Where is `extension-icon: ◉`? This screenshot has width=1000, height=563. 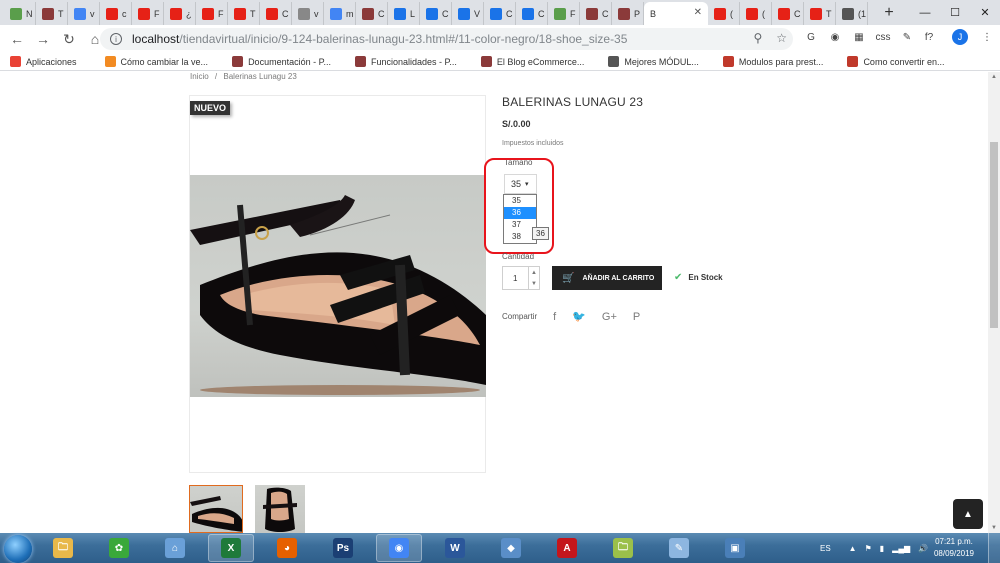 extension-icon: ◉ is located at coordinates (835, 37).